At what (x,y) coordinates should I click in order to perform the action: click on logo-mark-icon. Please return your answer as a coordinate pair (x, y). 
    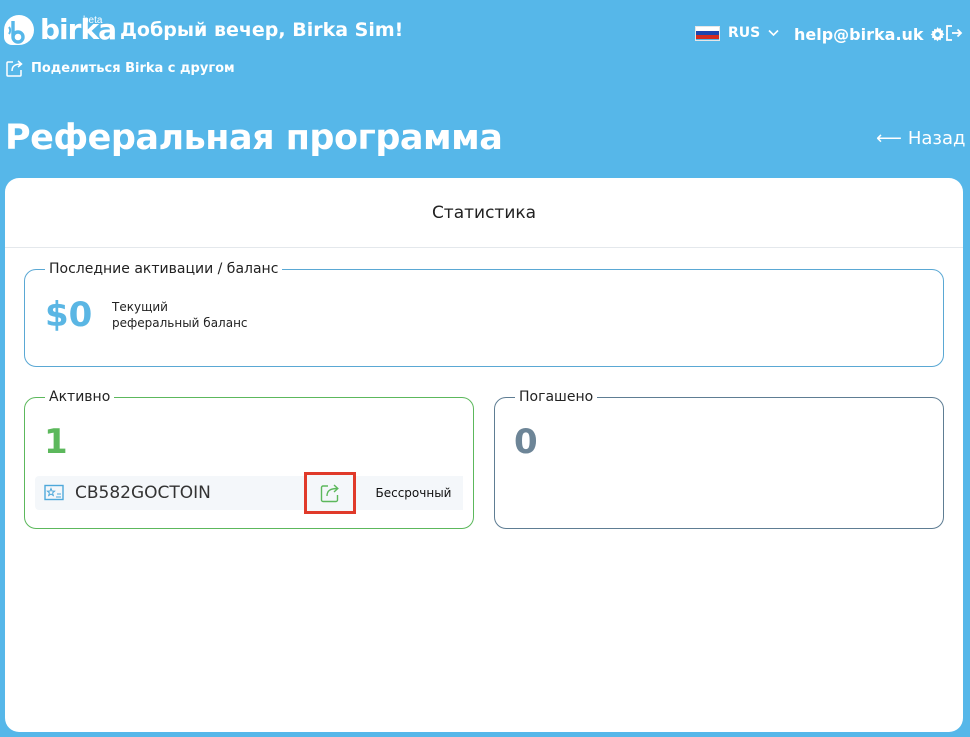
    Looking at the image, I should click on (19, 30).